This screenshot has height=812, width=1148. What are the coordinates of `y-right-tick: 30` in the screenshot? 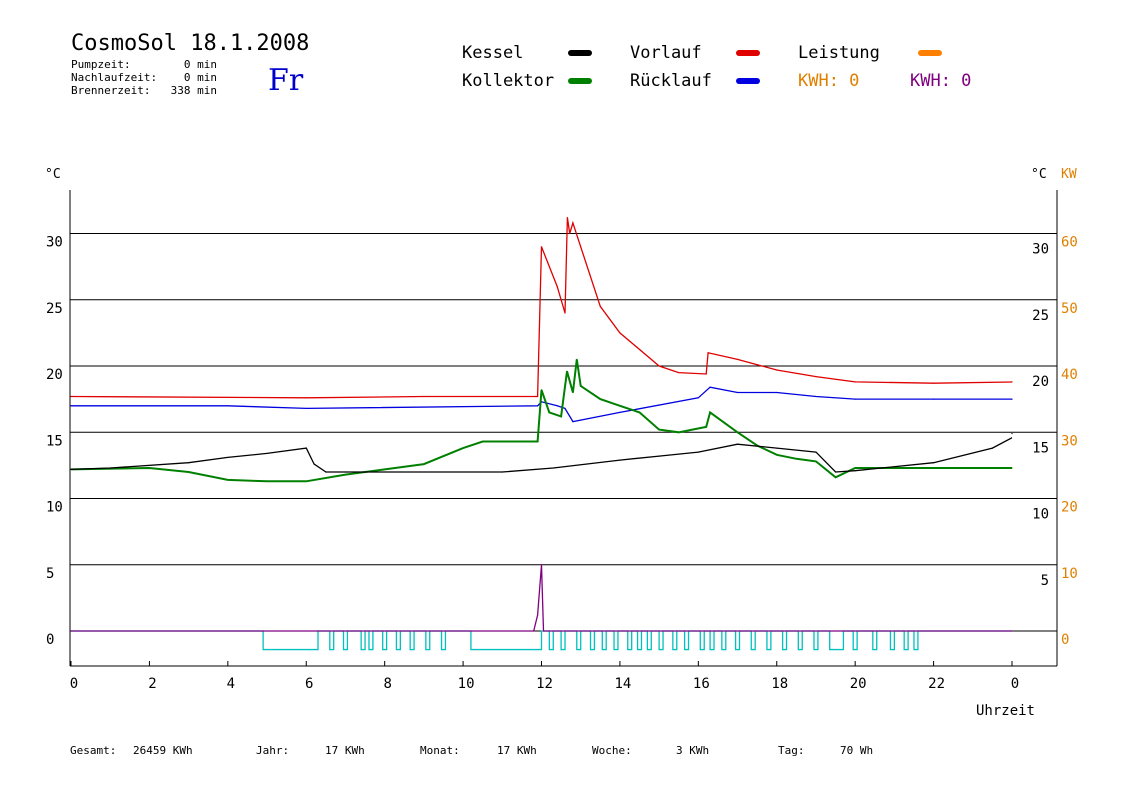 It's located at (1040, 250).